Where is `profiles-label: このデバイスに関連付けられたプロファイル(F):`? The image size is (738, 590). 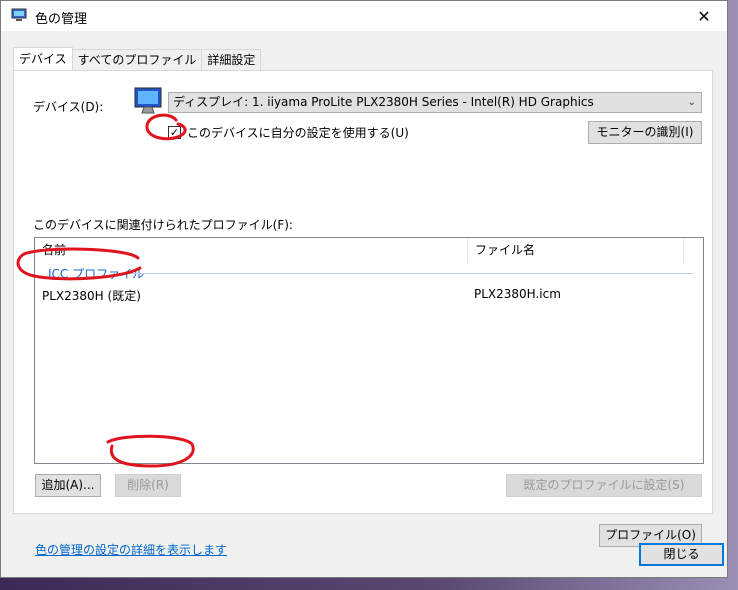 profiles-label: このデバイスに関連付けられたプロファイル(F): is located at coordinates (163, 225).